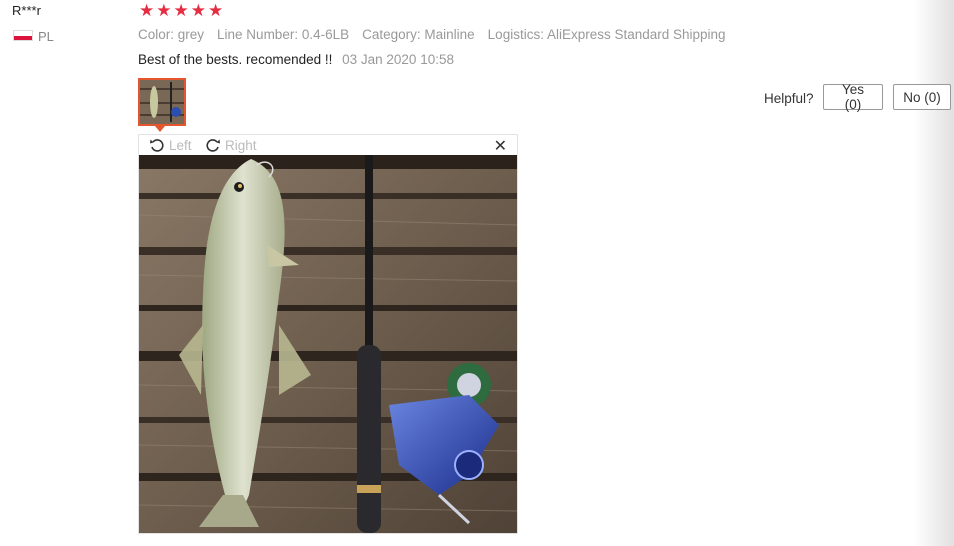 Image resolution: width=954 pixels, height=546 pixels. I want to click on helpful-no-button: No (0), so click(922, 97).